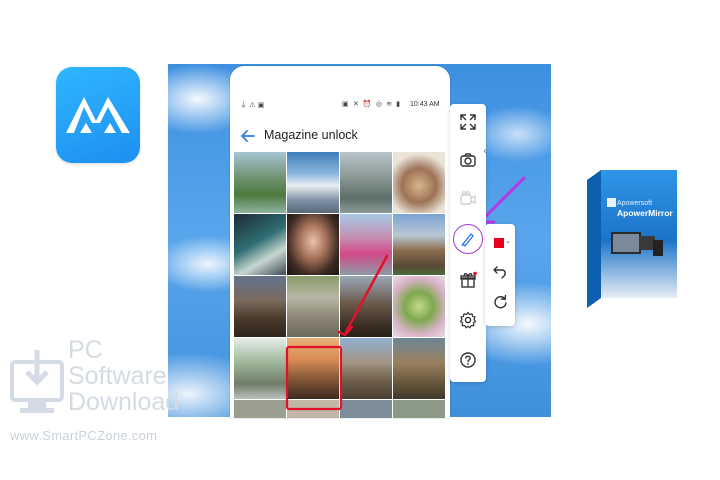  Describe the element at coordinates (500, 302) in the screenshot. I see `redo-icon` at that location.